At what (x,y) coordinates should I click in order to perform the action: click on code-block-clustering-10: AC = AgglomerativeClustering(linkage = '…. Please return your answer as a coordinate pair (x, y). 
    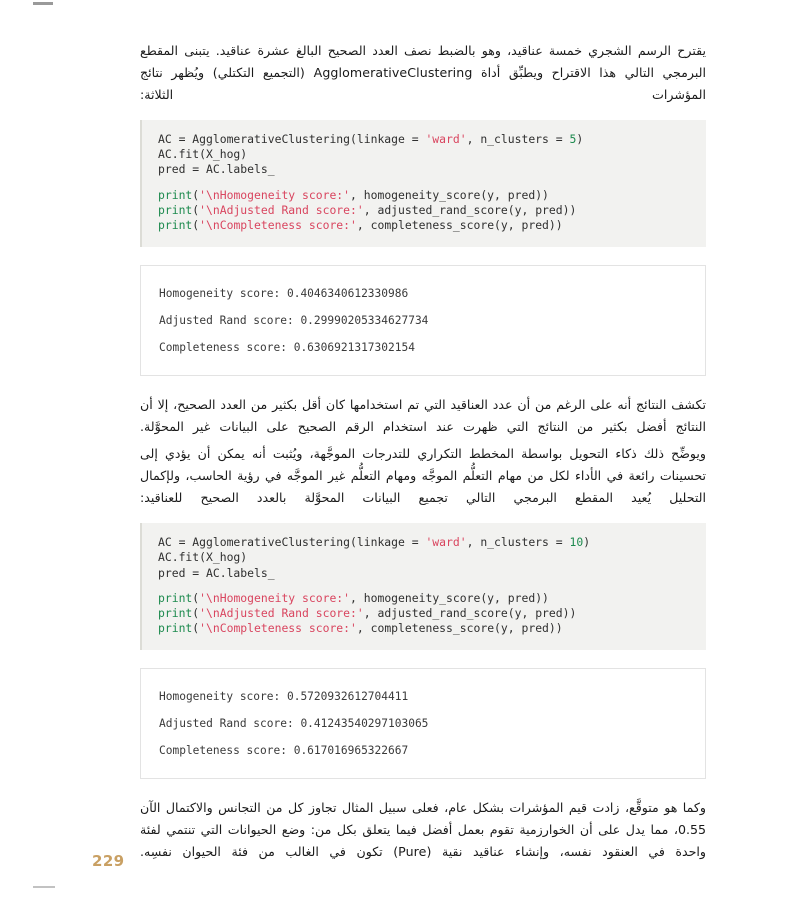
    Looking at the image, I should click on (423, 587).